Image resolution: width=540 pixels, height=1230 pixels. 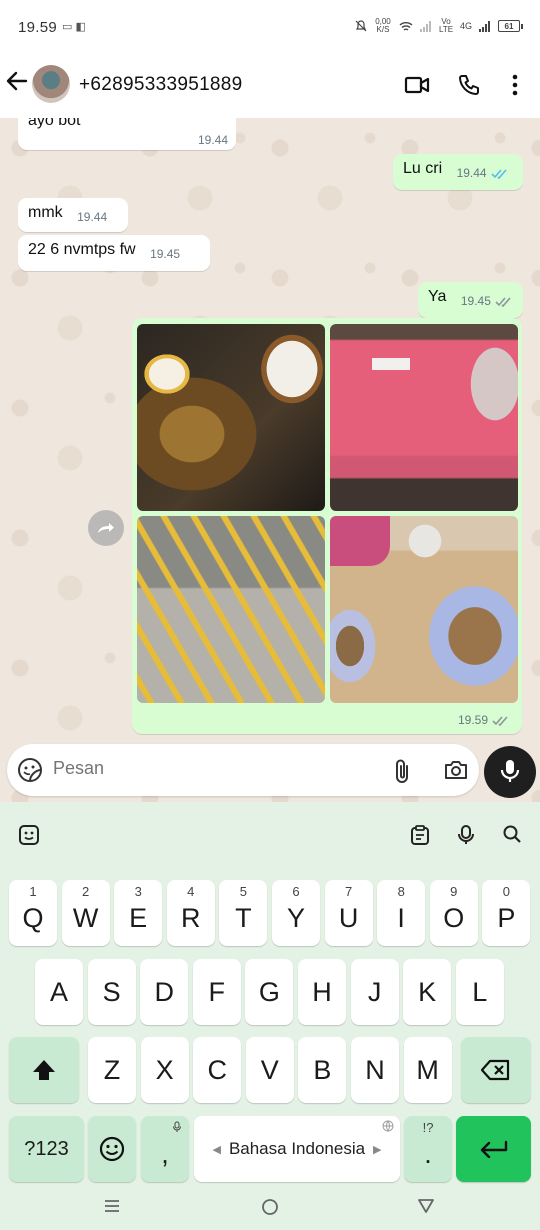 What do you see at coordinates (33, 891) in the screenshot?
I see `key-number-hint: 1` at bounding box center [33, 891].